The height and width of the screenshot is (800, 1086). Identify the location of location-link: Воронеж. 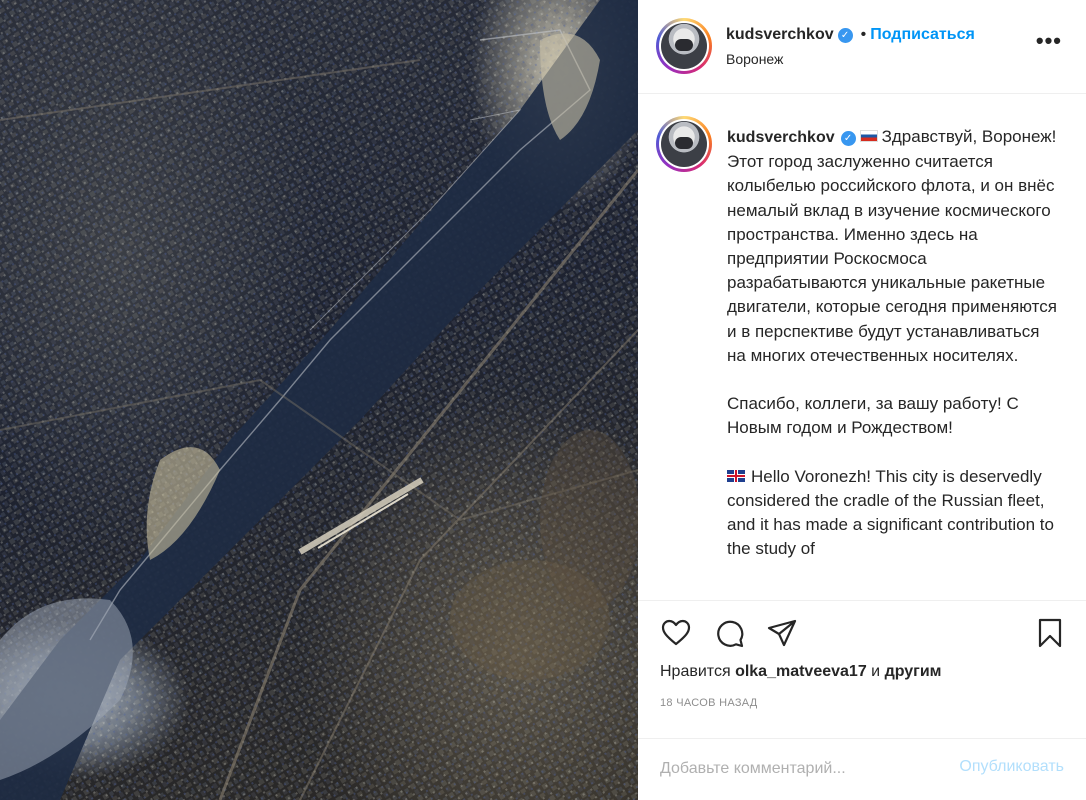
(754, 59).